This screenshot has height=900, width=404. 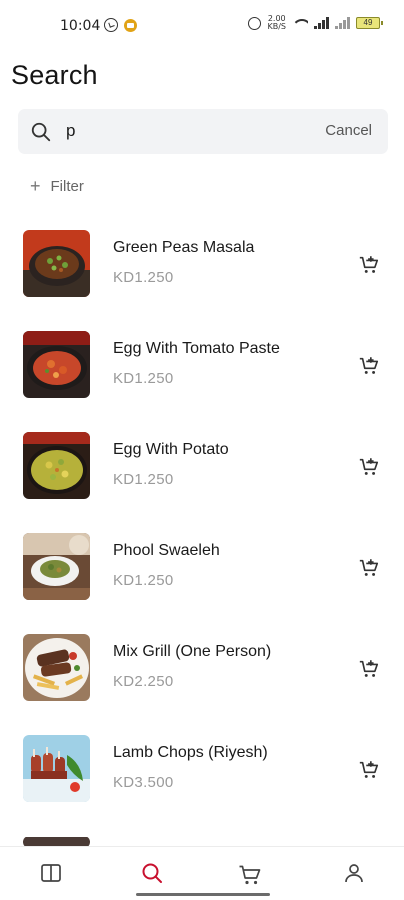 I want to click on product-item: Mix Grill (One Person) KD2.250, so click(x=202, y=668).